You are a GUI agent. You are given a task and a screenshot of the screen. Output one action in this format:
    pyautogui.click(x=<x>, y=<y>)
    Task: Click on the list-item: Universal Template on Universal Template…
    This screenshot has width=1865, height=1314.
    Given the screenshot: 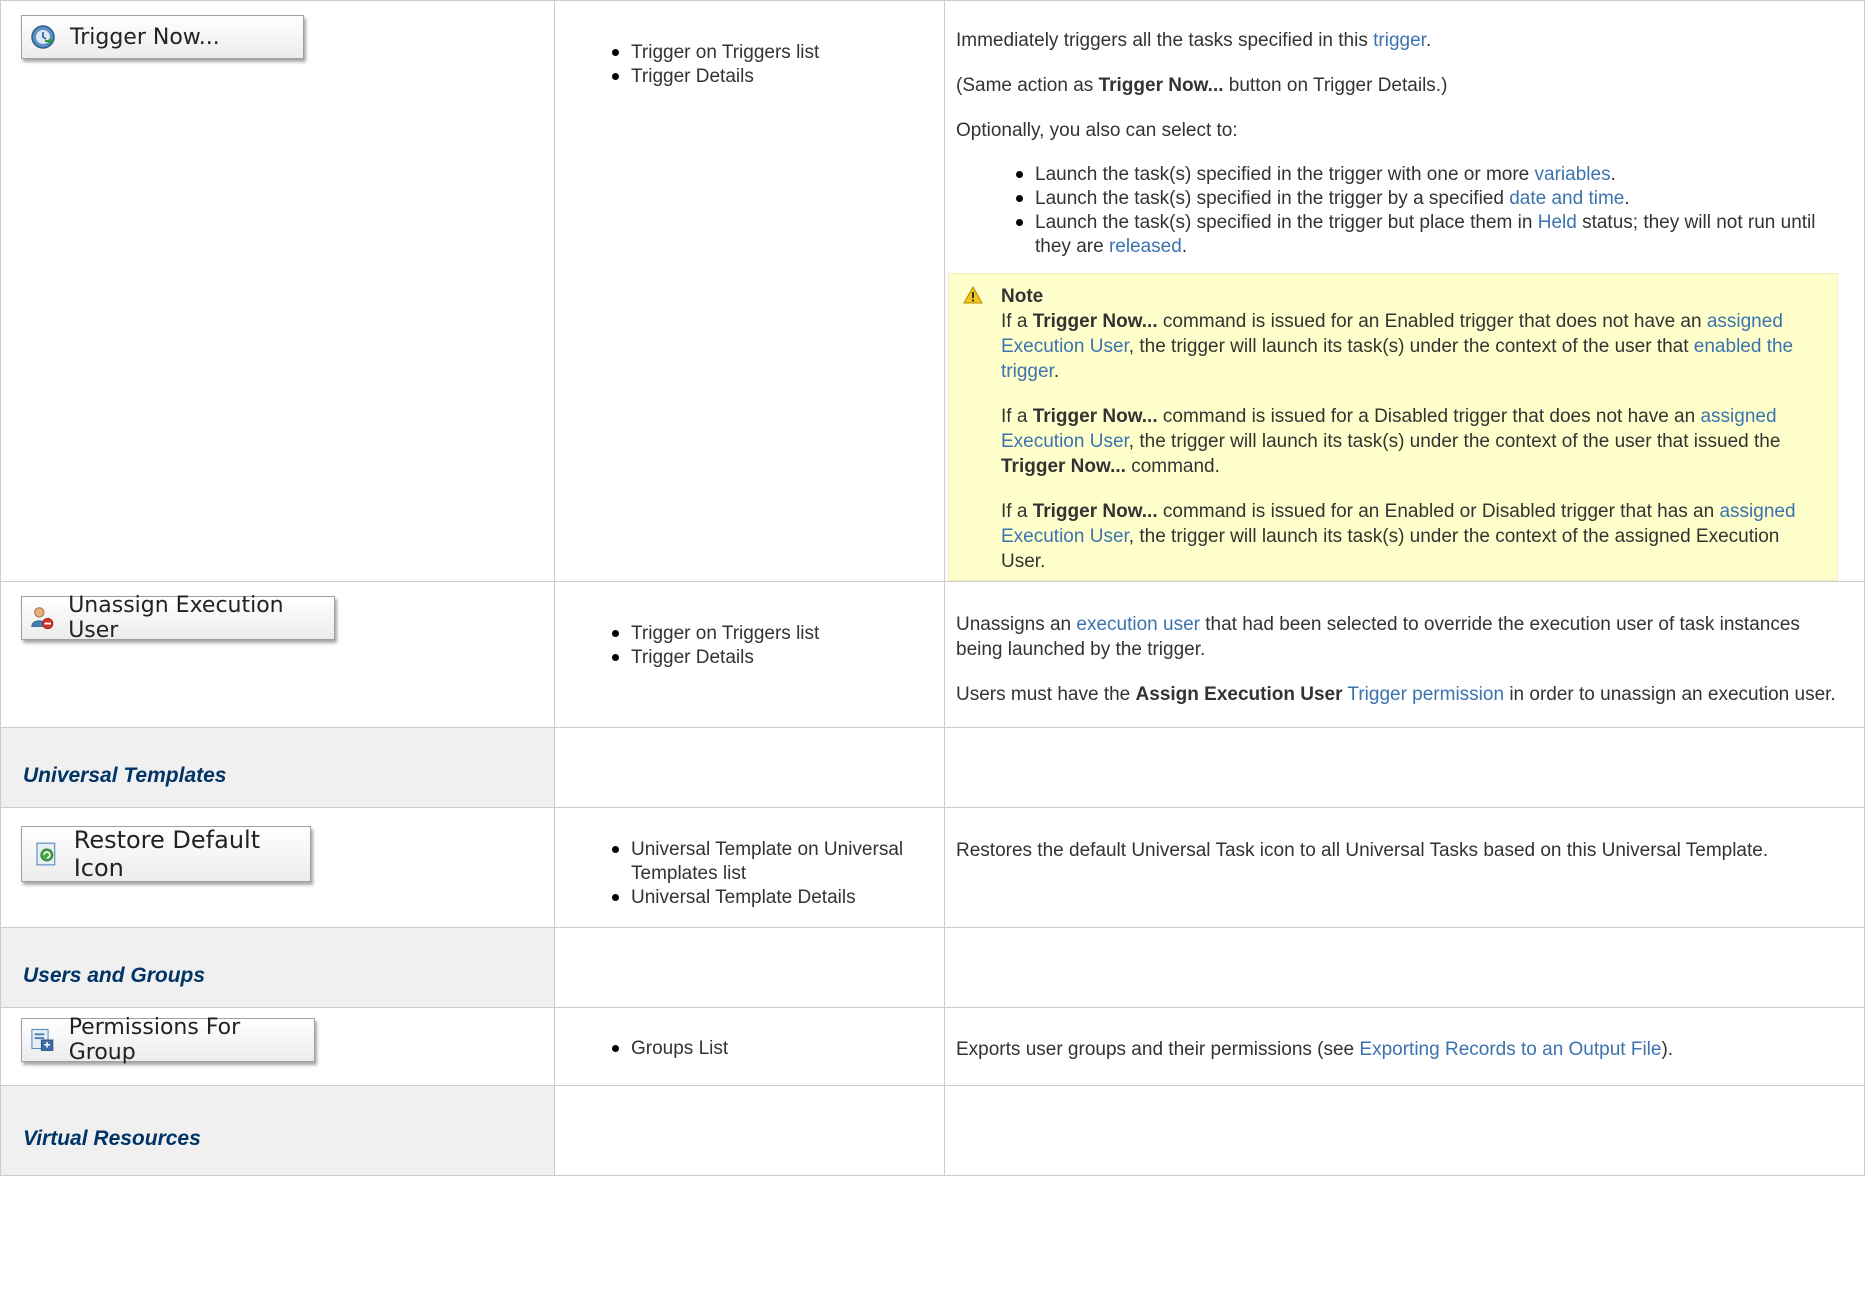 What is the action you would take?
    pyautogui.click(x=768, y=862)
    